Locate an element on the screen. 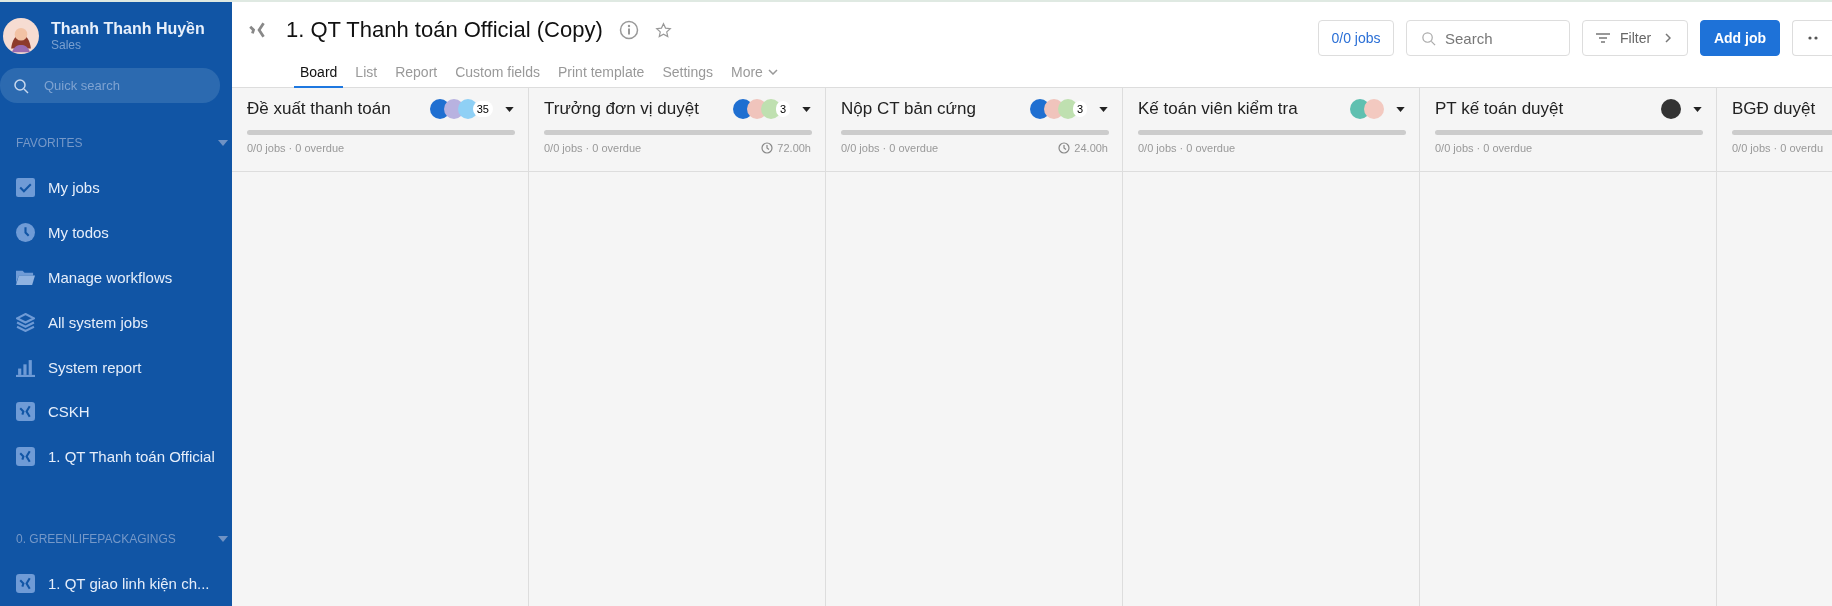  column-stats: 0/0 jobs · 0 overdu is located at coordinates (1778, 148).